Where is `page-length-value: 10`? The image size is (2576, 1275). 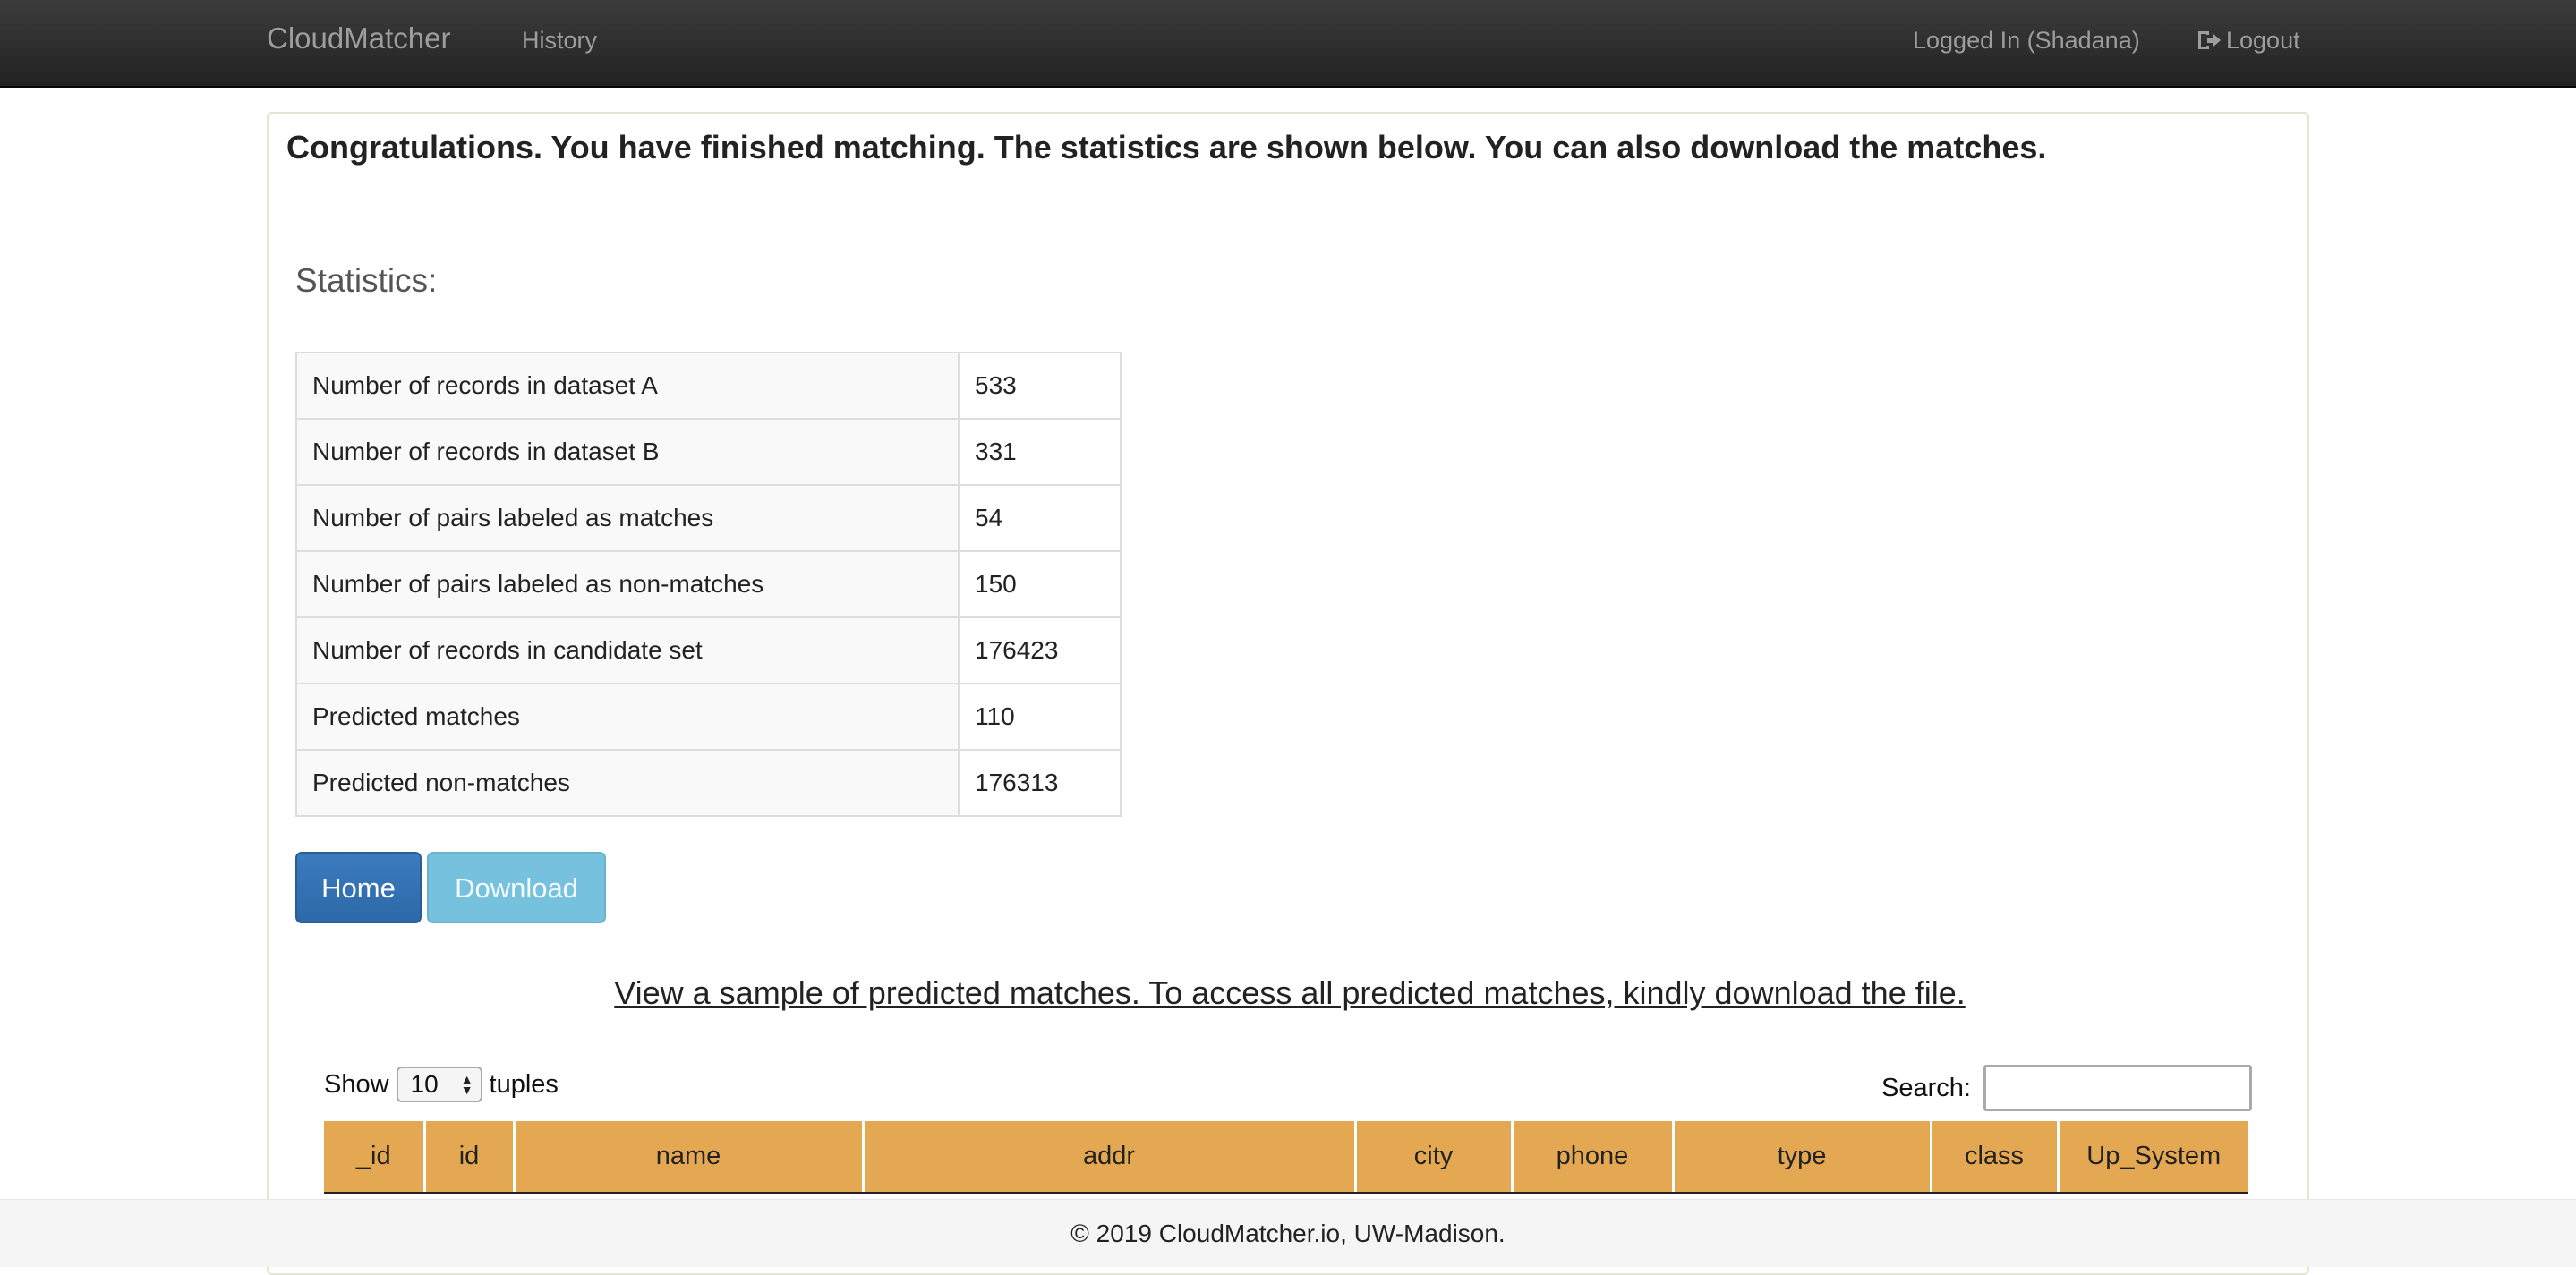
page-length-value: 10 is located at coordinates (424, 1084).